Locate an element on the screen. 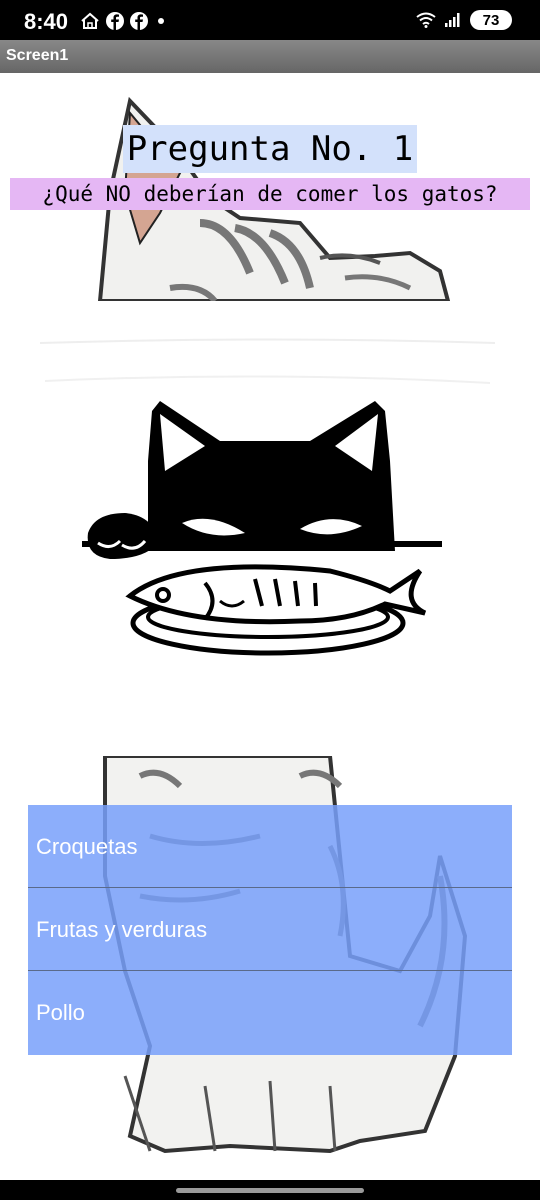 The width and height of the screenshot is (540, 1200). battery-level: 73 is located at coordinates (491, 20).